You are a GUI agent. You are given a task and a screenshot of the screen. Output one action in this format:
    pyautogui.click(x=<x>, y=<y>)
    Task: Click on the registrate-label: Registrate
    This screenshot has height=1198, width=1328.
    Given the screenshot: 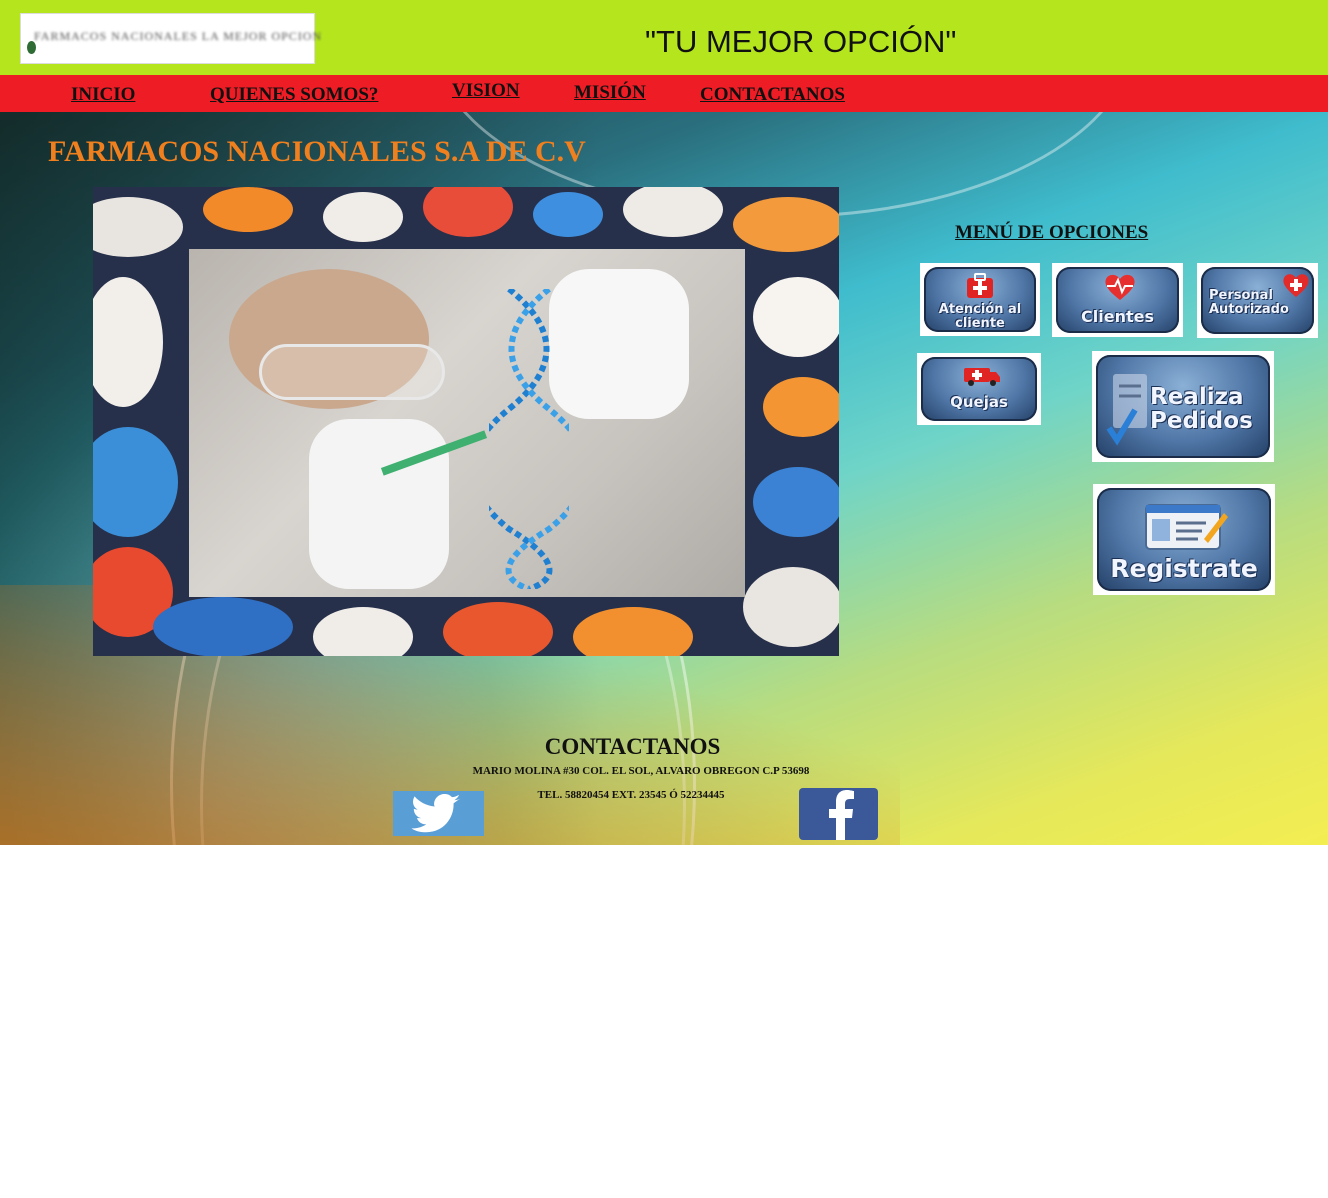 What is the action you would take?
    pyautogui.click(x=1184, y=568)
    